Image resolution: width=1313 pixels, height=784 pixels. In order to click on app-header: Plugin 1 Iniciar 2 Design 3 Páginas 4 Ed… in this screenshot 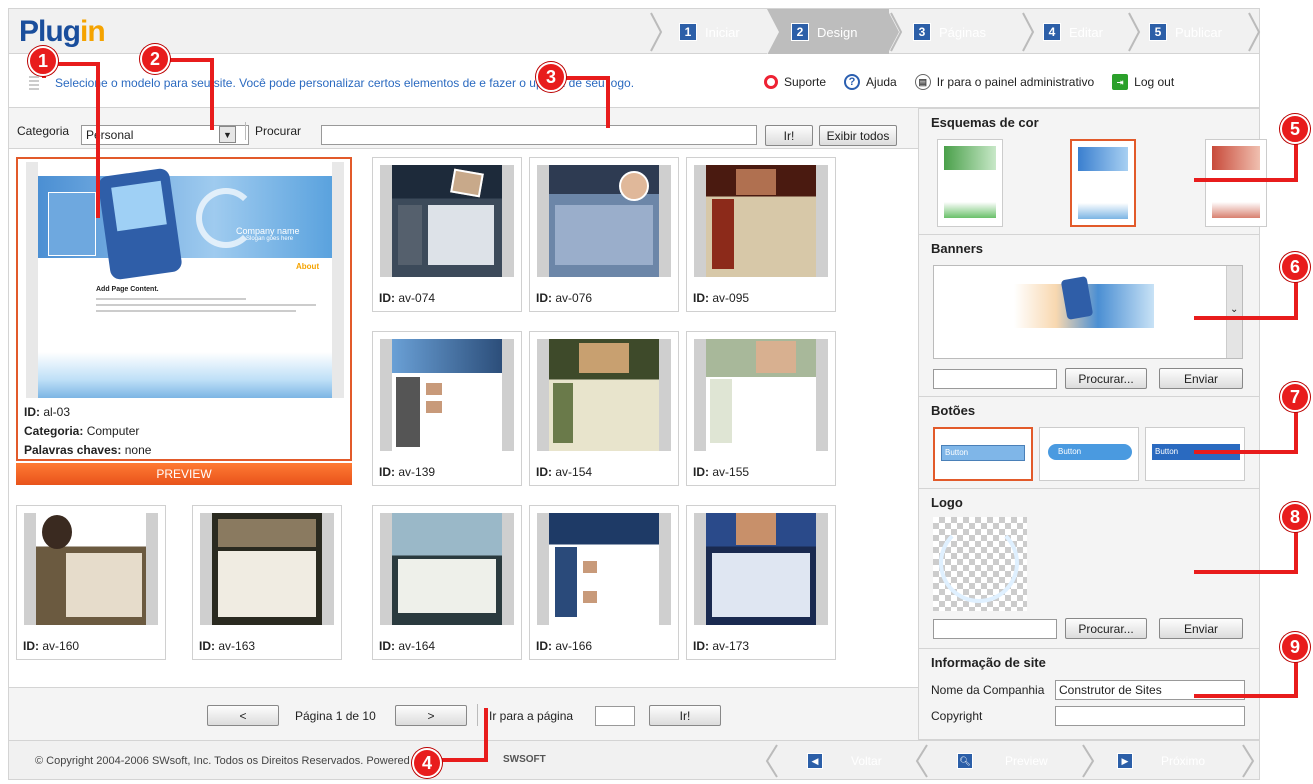, I will do `click(634, 31)`.